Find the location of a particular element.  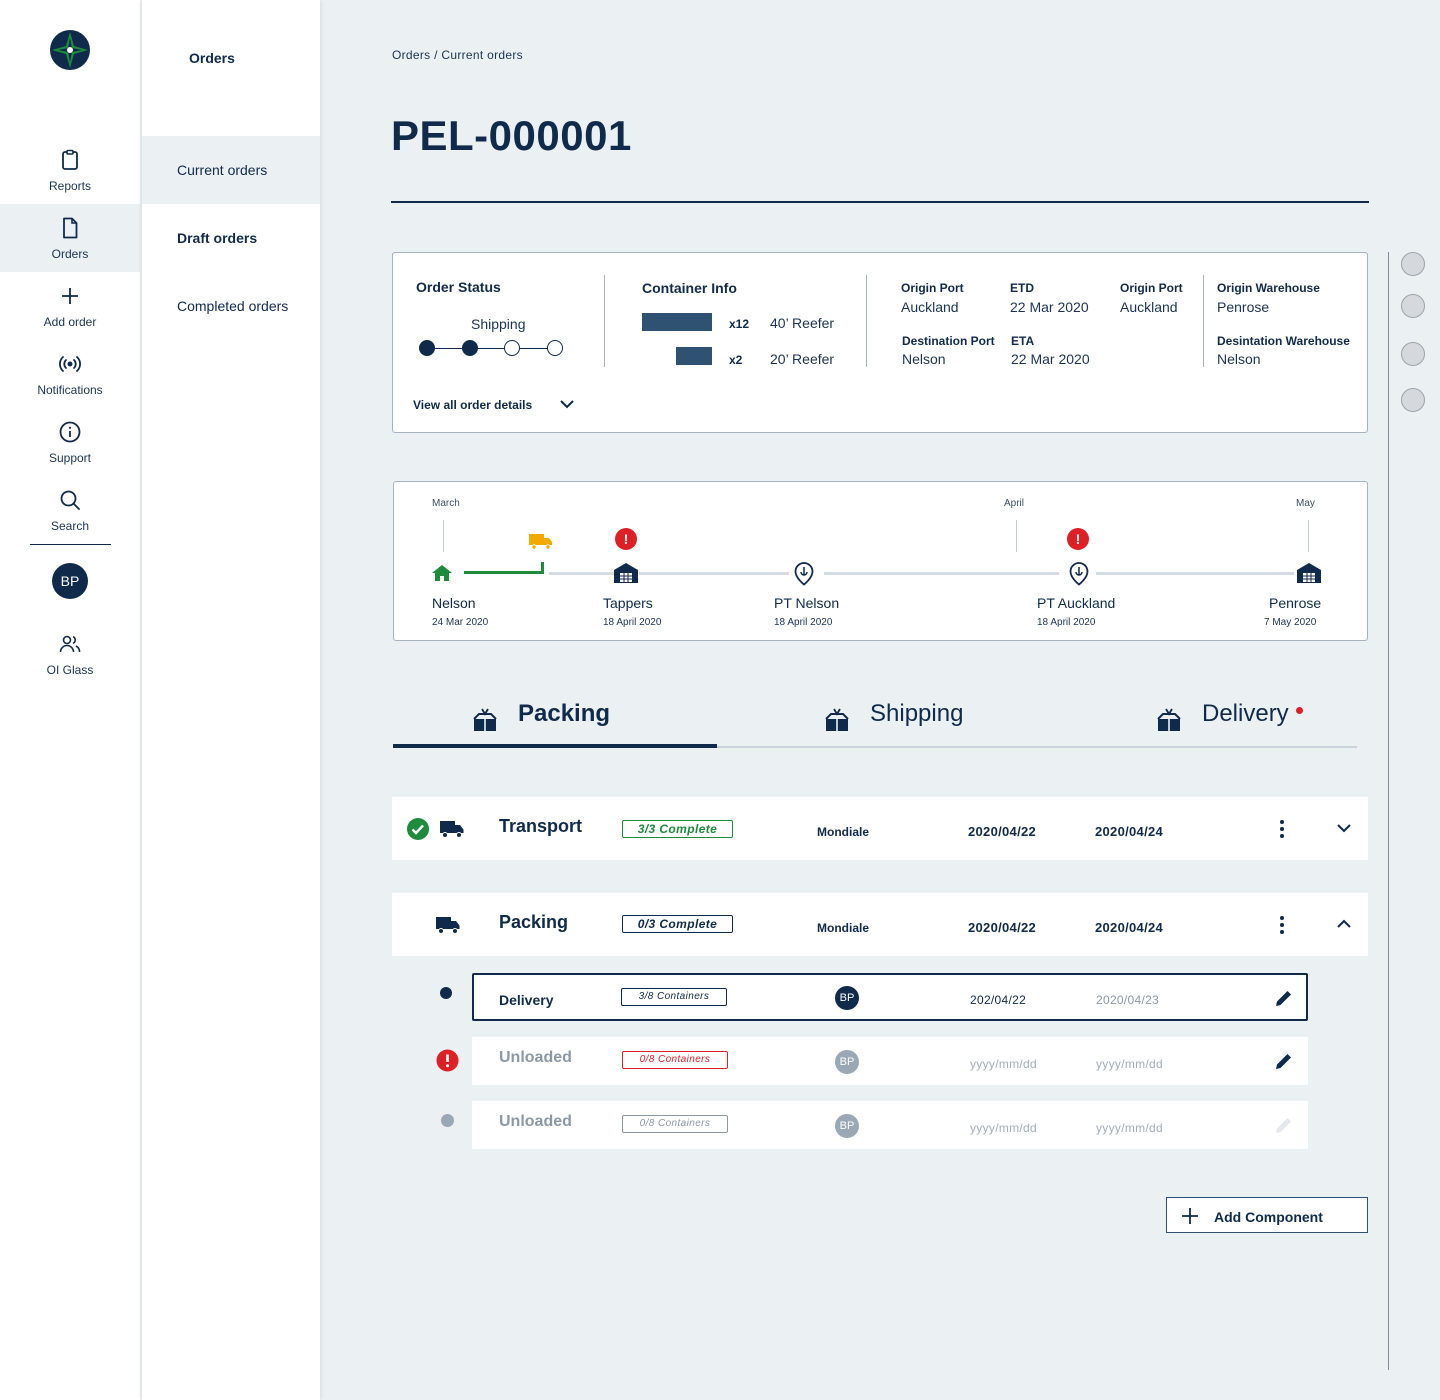

container-type: 40’ Reefer is located at coordinates (802, 323).